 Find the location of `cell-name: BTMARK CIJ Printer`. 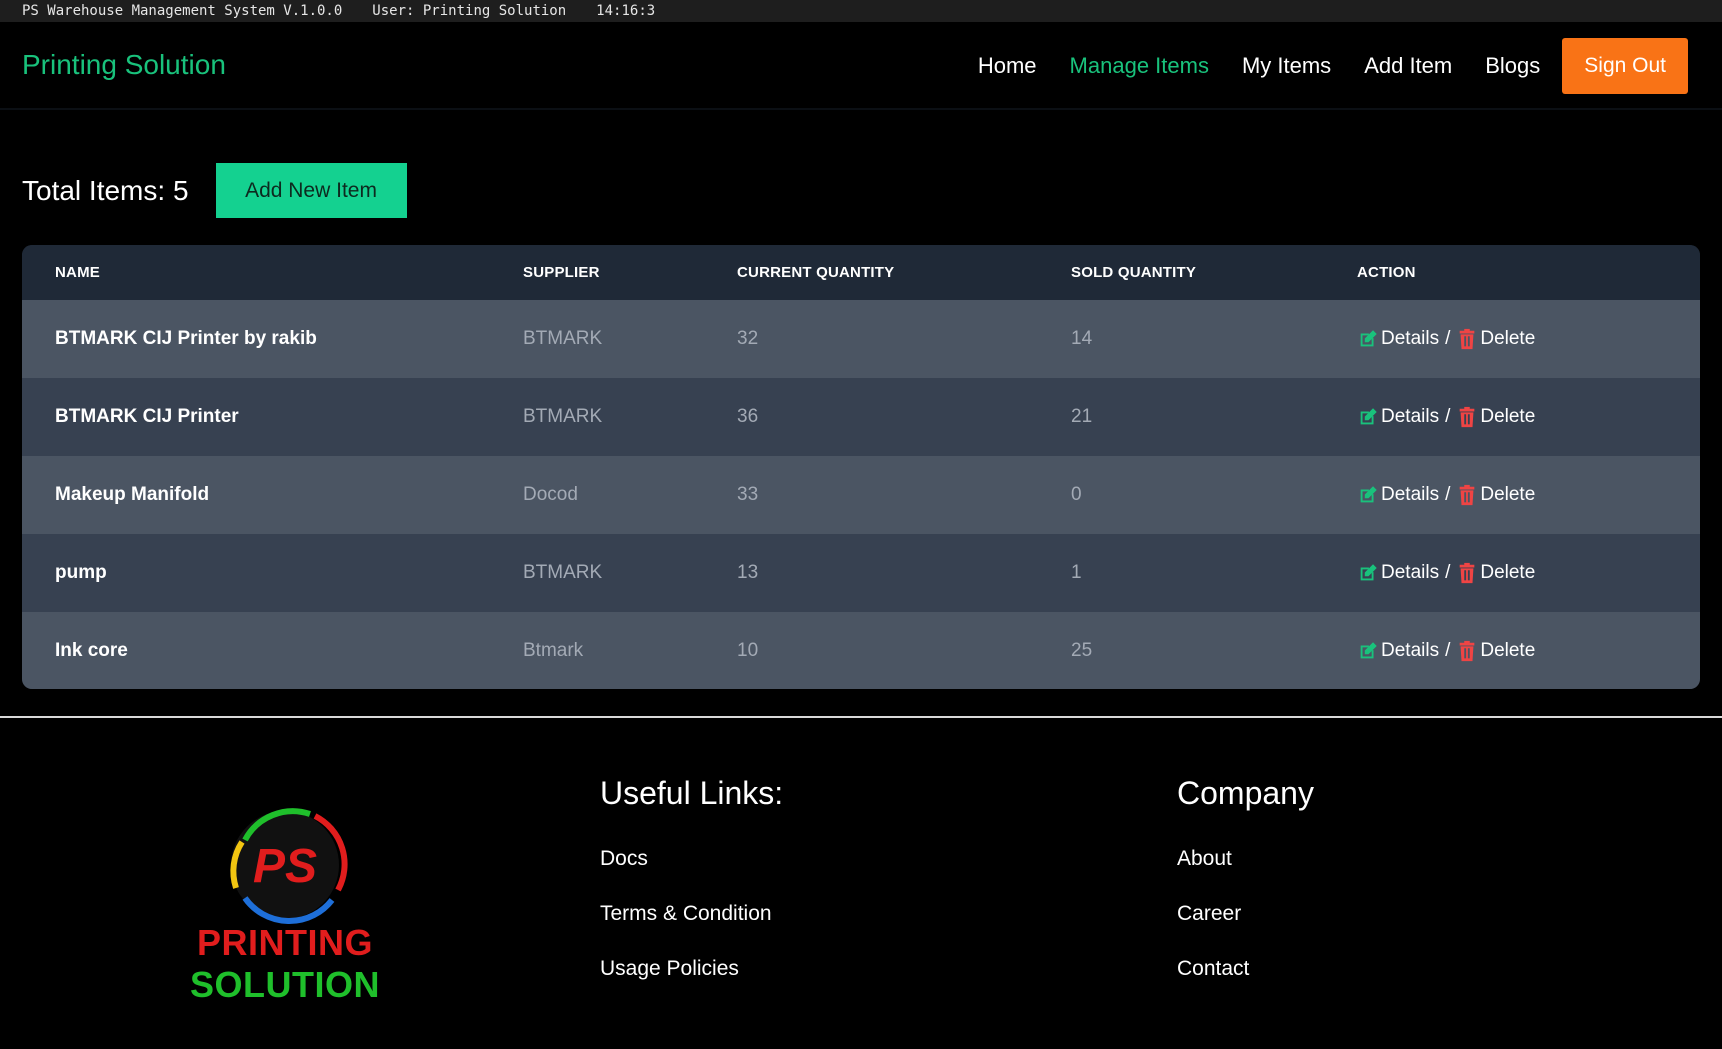

cell-name: BTMARK CIJ Printer is located at coordinates (147, 416).